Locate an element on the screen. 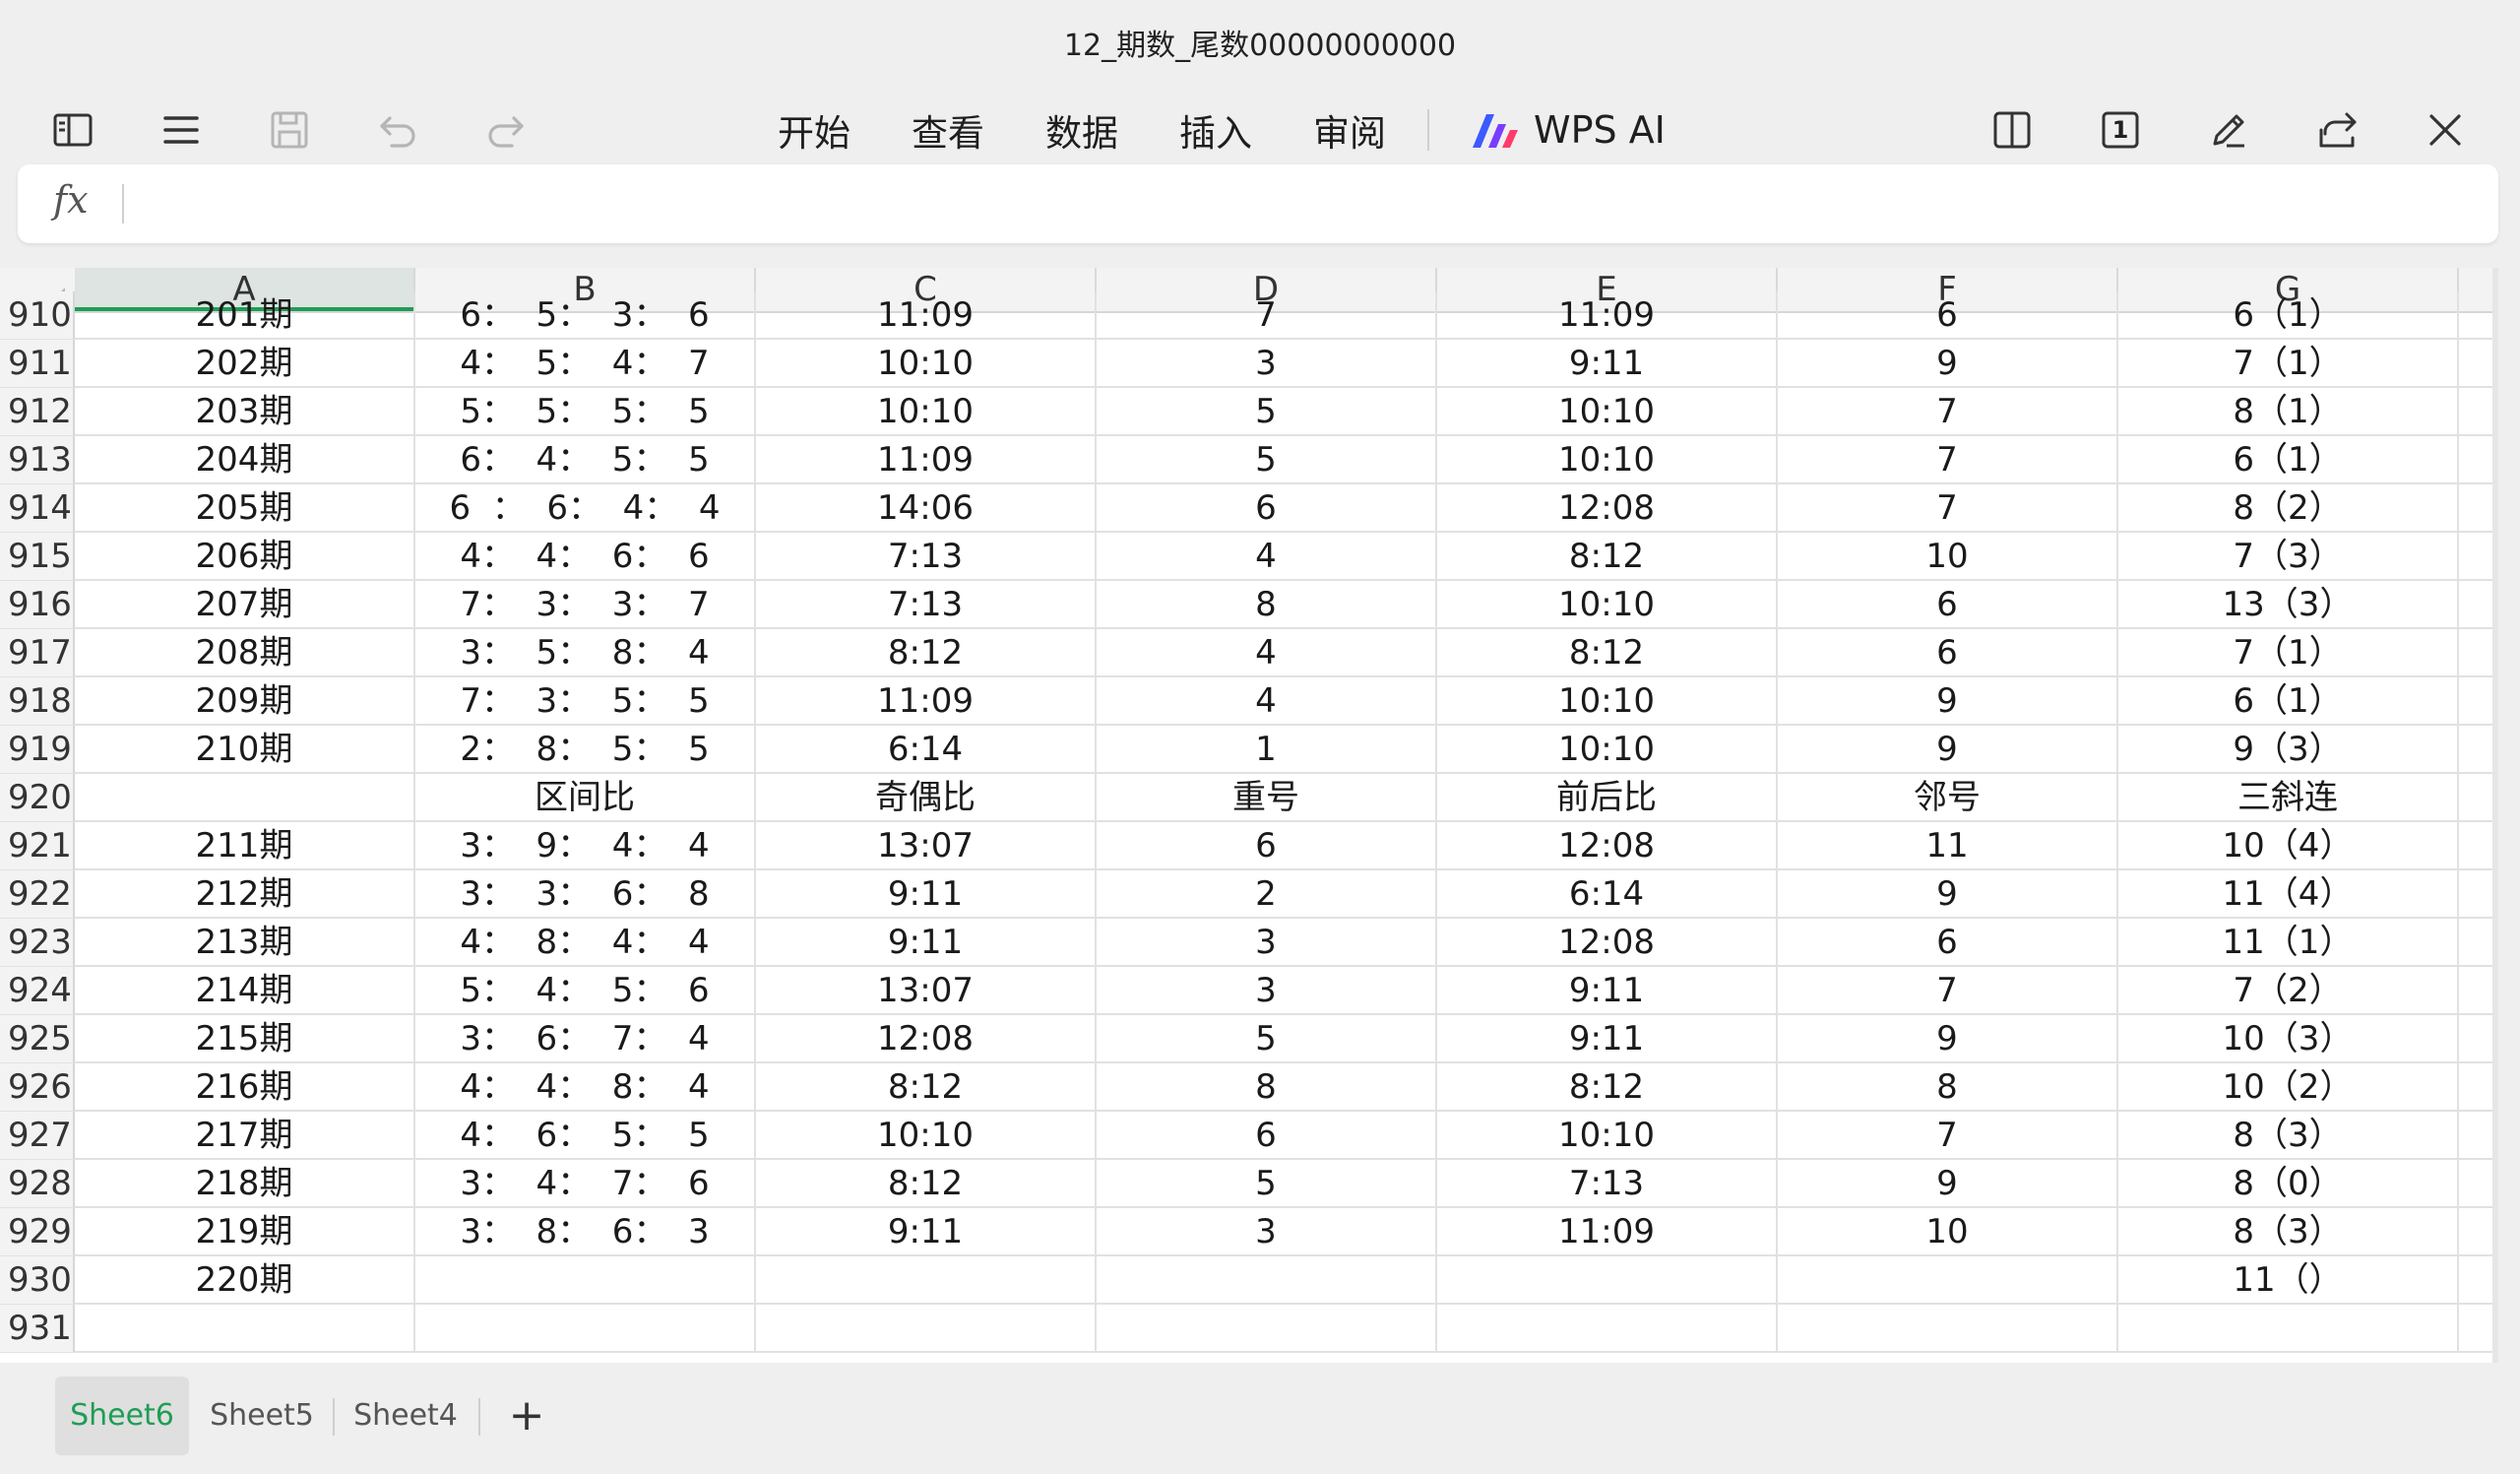 The height and width of the screenshot is (1474, 2520). cell-a: 214期 is located at coordinates (245, 991).